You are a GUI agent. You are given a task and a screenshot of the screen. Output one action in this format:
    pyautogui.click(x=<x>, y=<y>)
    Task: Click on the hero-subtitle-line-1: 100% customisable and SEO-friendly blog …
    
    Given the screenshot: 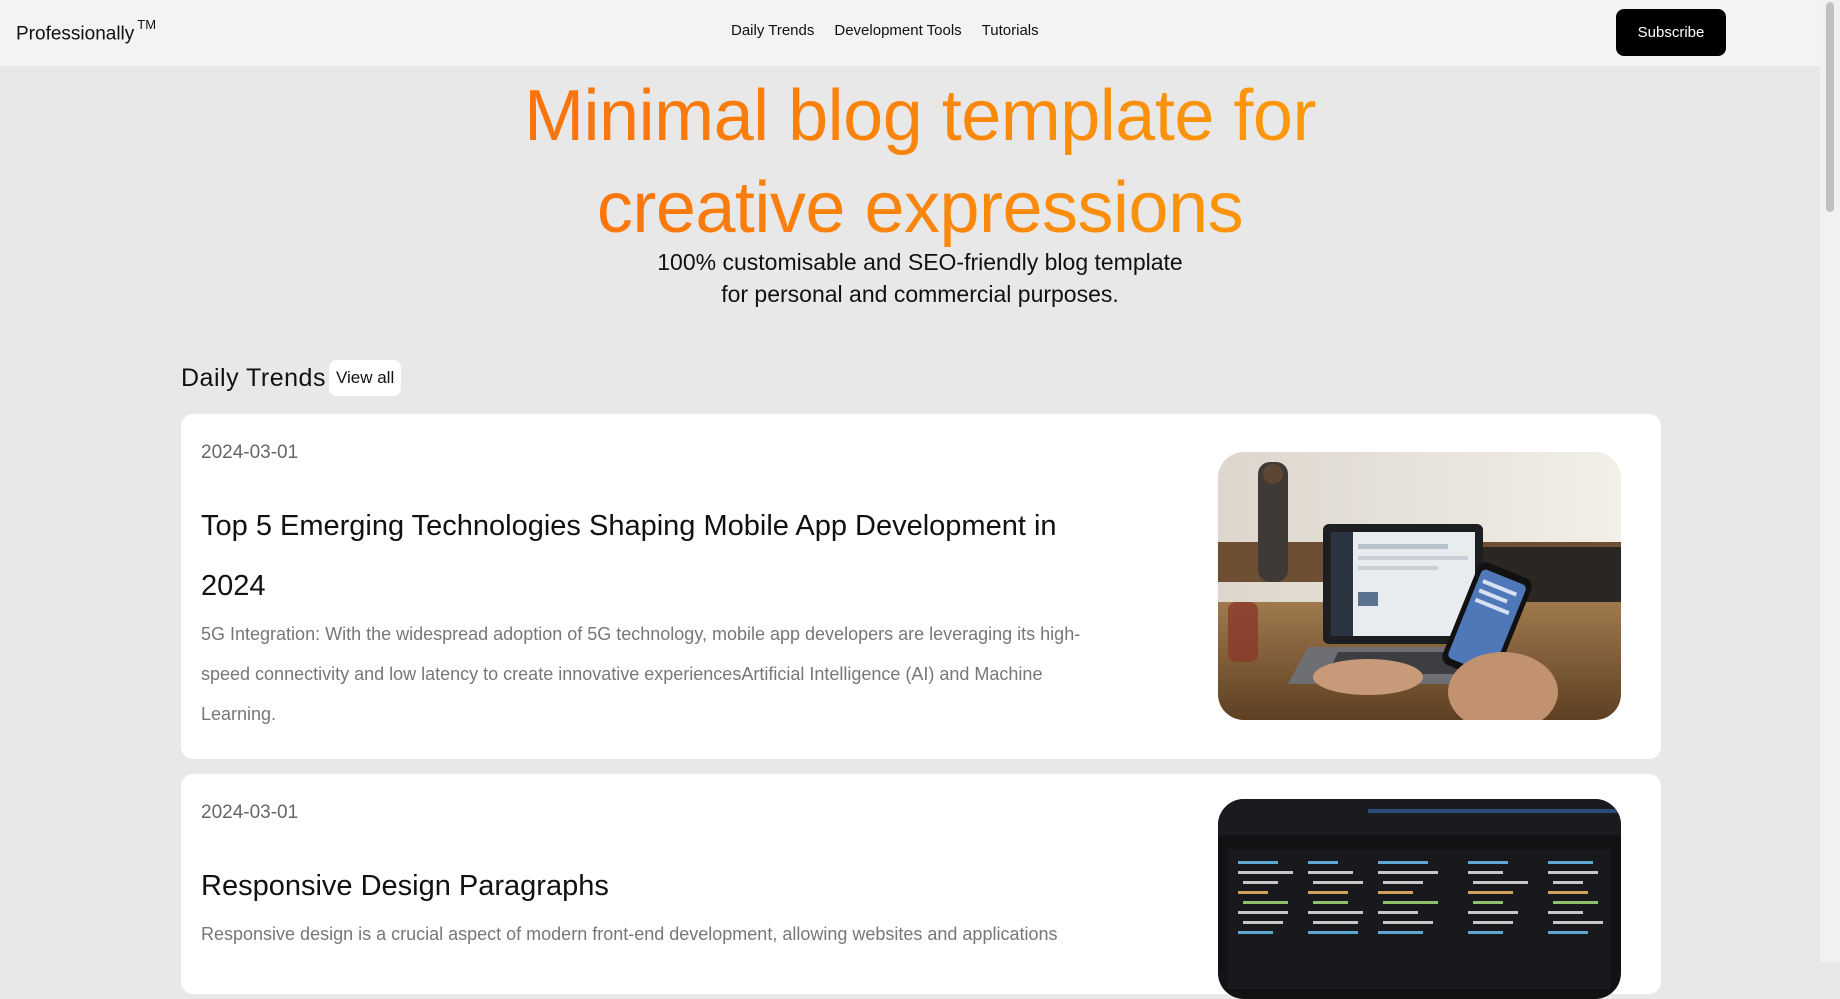 What is the action you would take?
    pyautogui.click(x=920, y=262)
    